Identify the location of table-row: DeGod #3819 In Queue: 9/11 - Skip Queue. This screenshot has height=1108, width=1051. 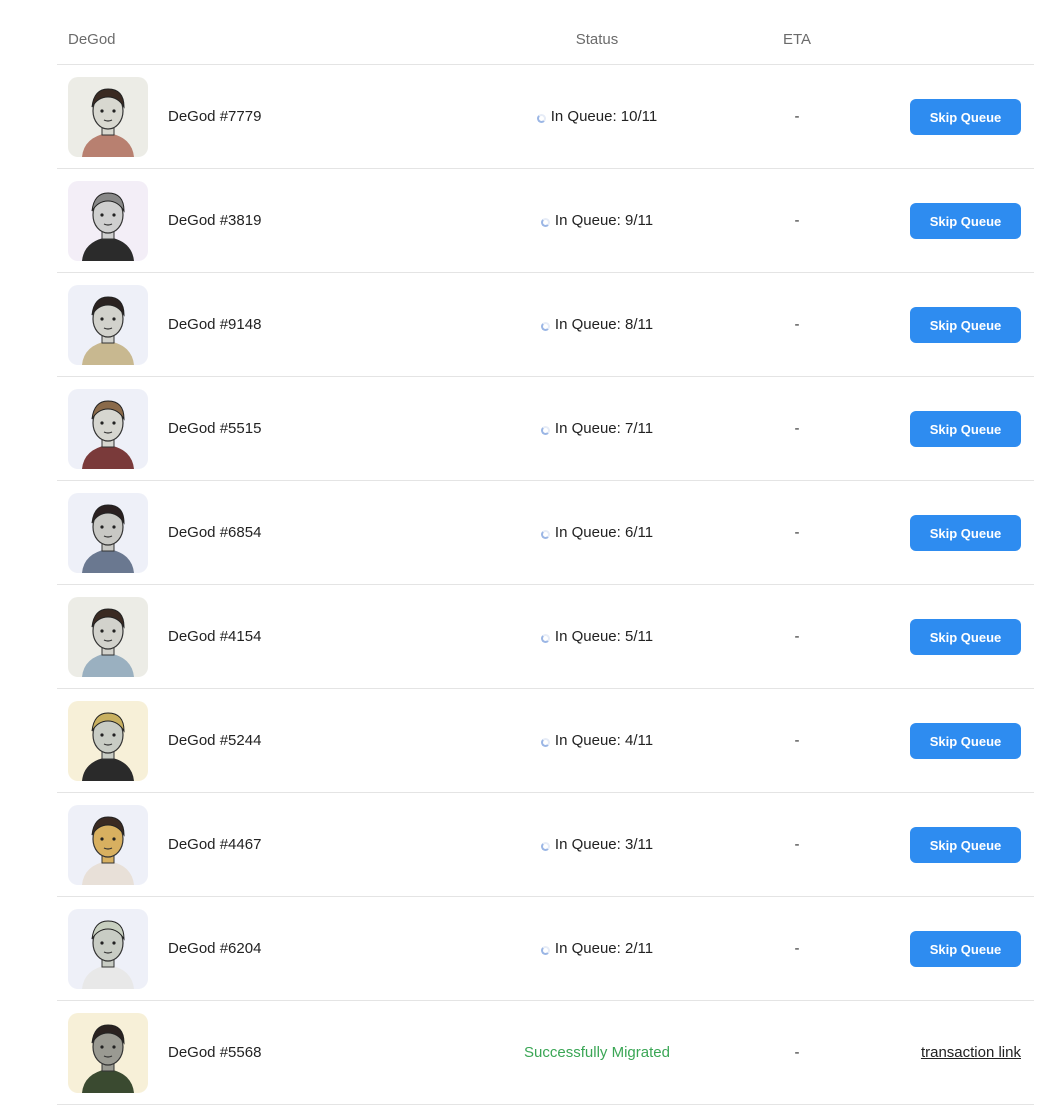
(545, 221).